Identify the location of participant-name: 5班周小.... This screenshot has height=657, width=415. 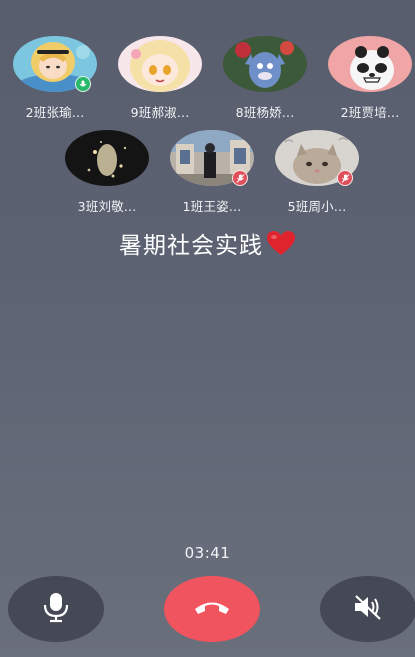
(317, 206).